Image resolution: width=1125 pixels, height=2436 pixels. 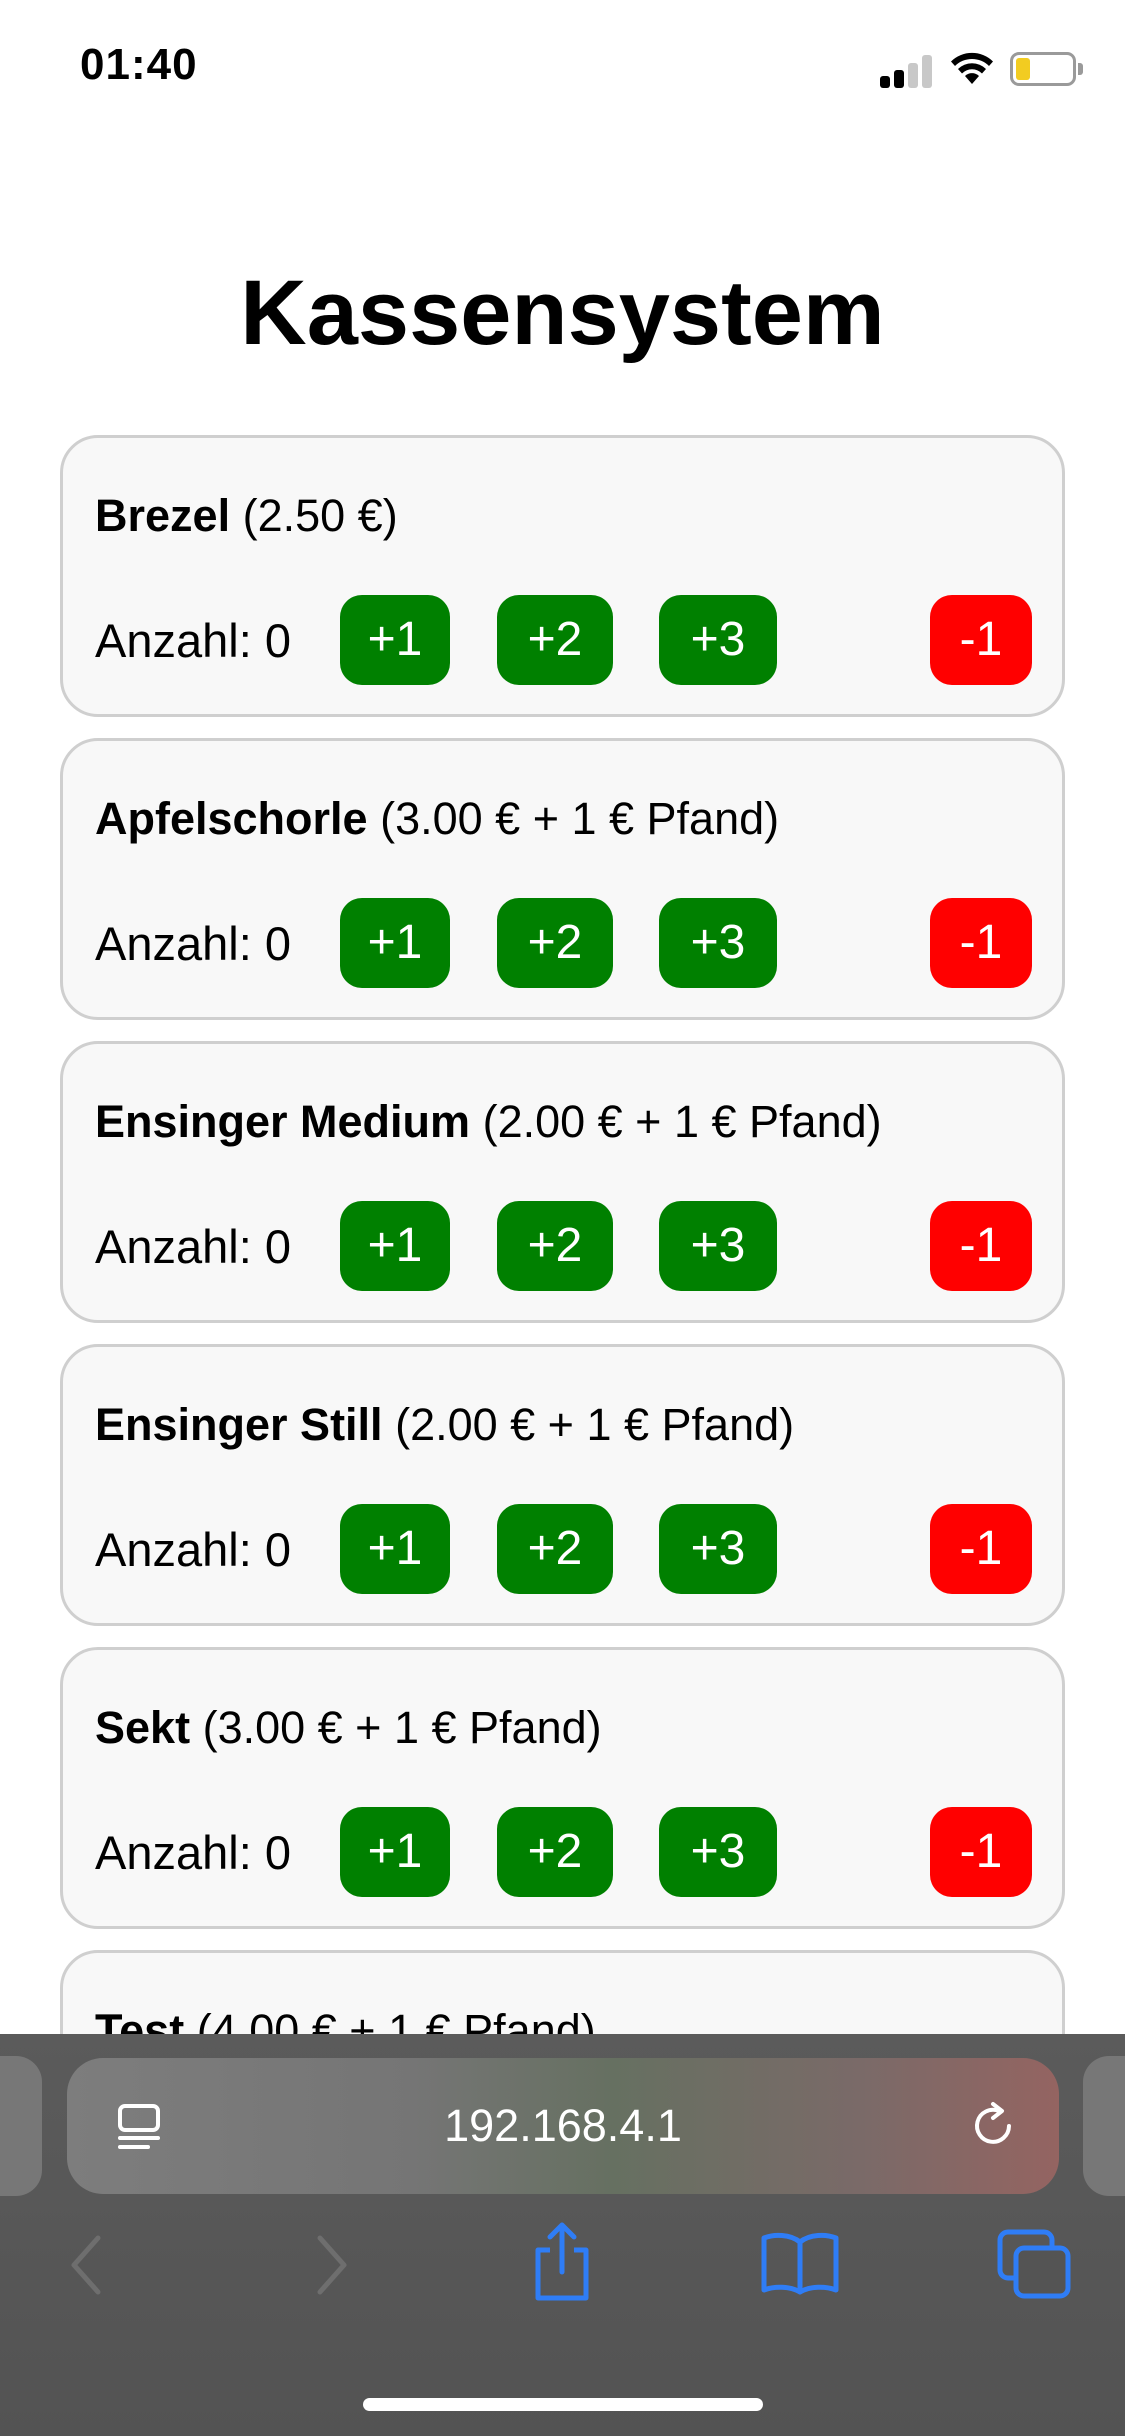 I want to click on share-icon, so click(x=562, y=2262).